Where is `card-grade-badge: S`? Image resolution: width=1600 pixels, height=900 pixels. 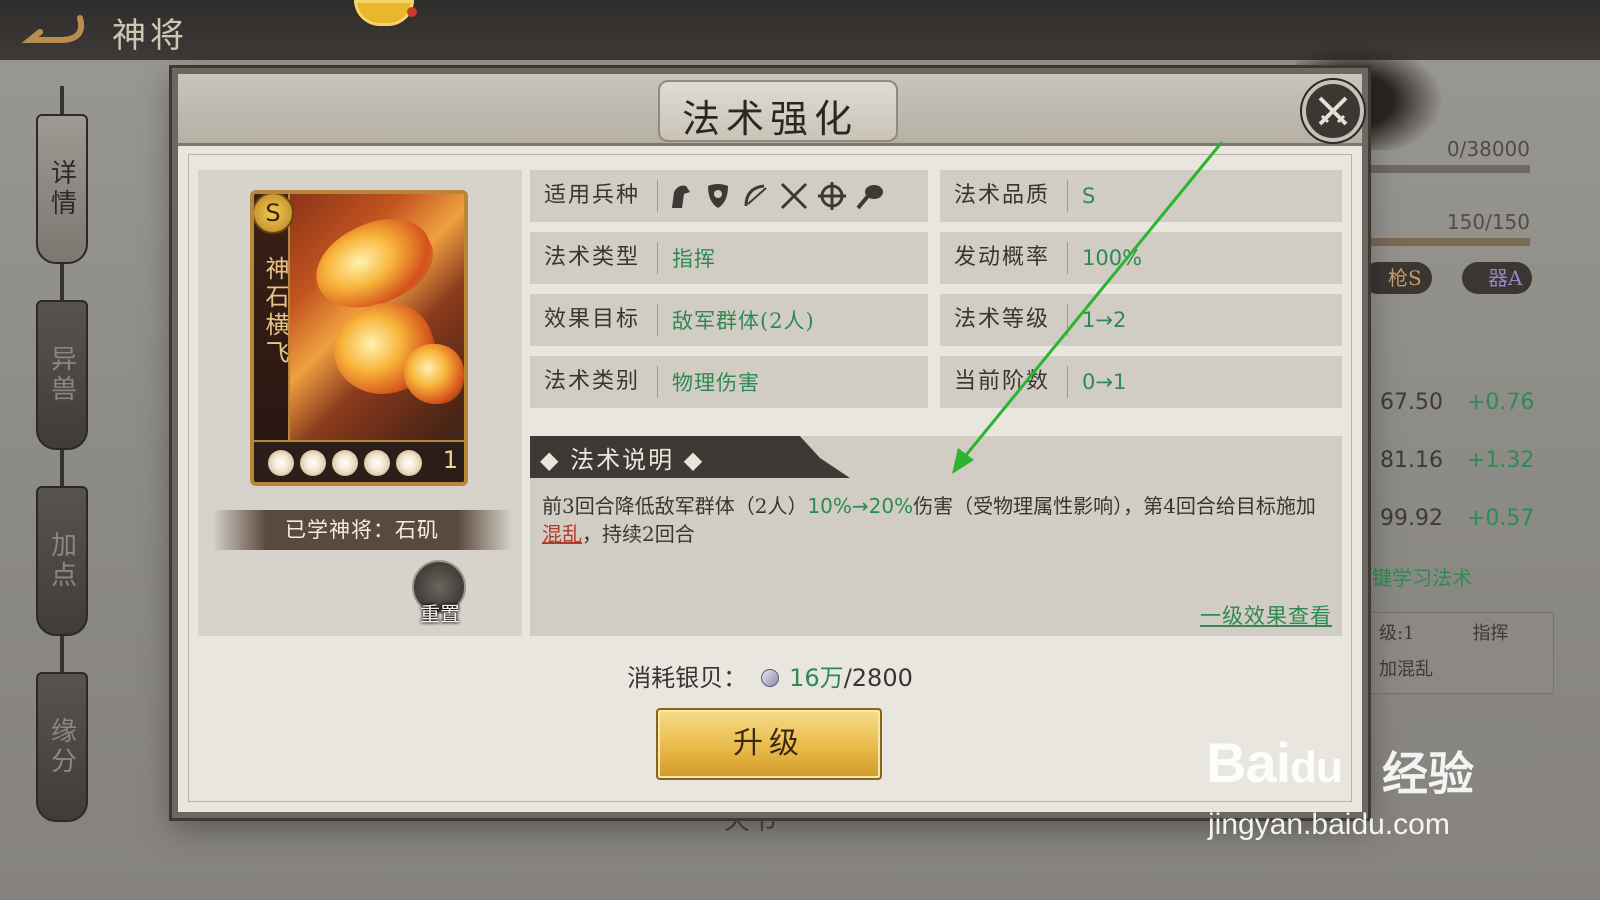 card-grade-badge: S is located at coordinates (274, 214).